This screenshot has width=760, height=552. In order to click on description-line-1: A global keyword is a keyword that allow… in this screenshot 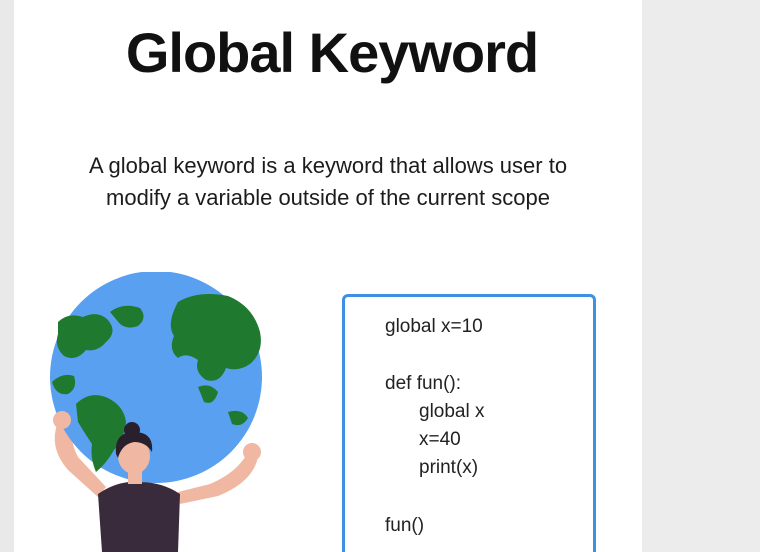, I will do `click(328, 165)`.